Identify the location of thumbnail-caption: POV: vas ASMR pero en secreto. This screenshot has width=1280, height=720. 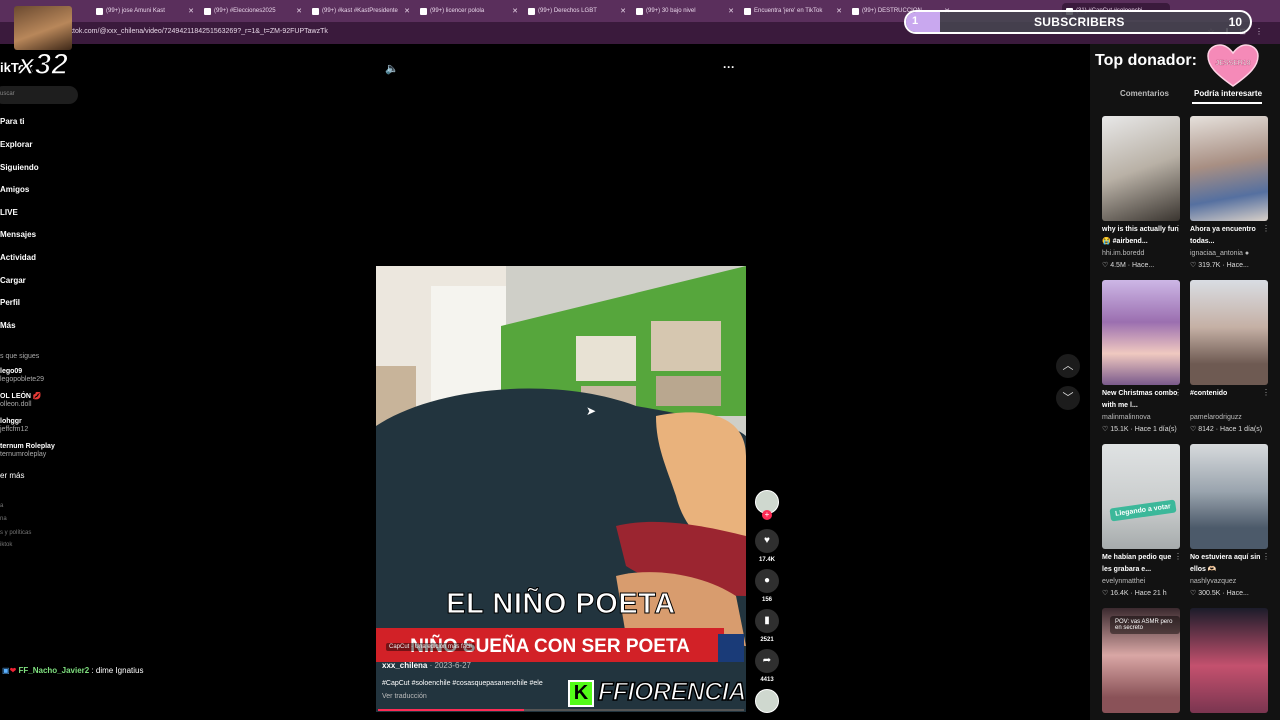
(1145, 625).